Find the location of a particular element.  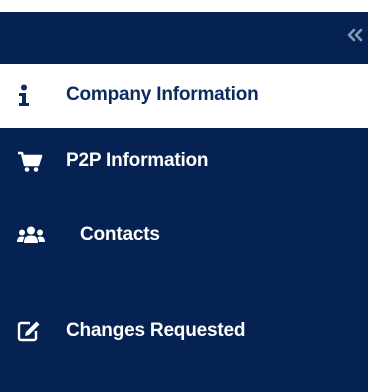

sidebar-item-label: Company Information is located at coordinates (162, 94).